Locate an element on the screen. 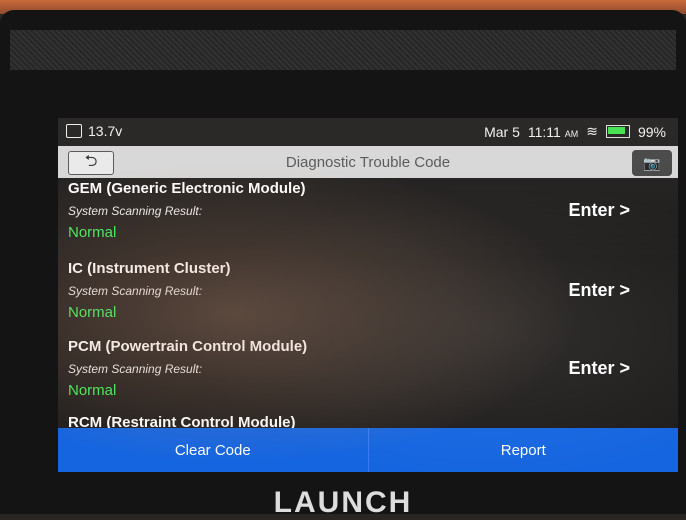 The image size is (686, 520). screenshot-button: 📷 is located at coordinates (652, 163).